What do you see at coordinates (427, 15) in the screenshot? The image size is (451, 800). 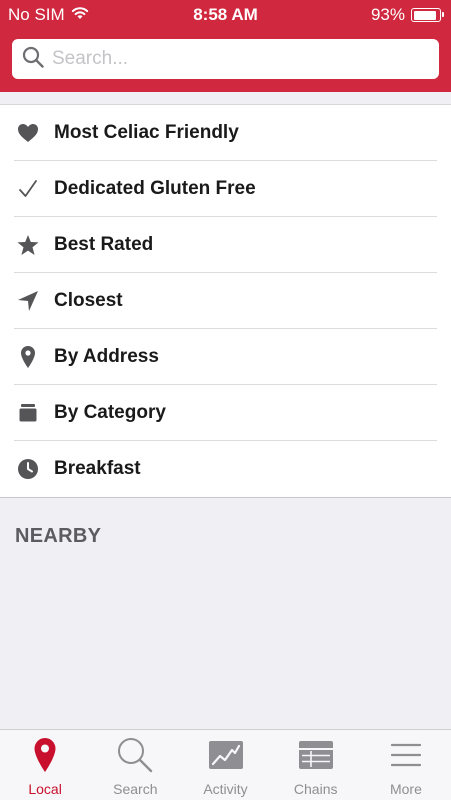 I see `battery-icon` at bounding box center [427, 15].